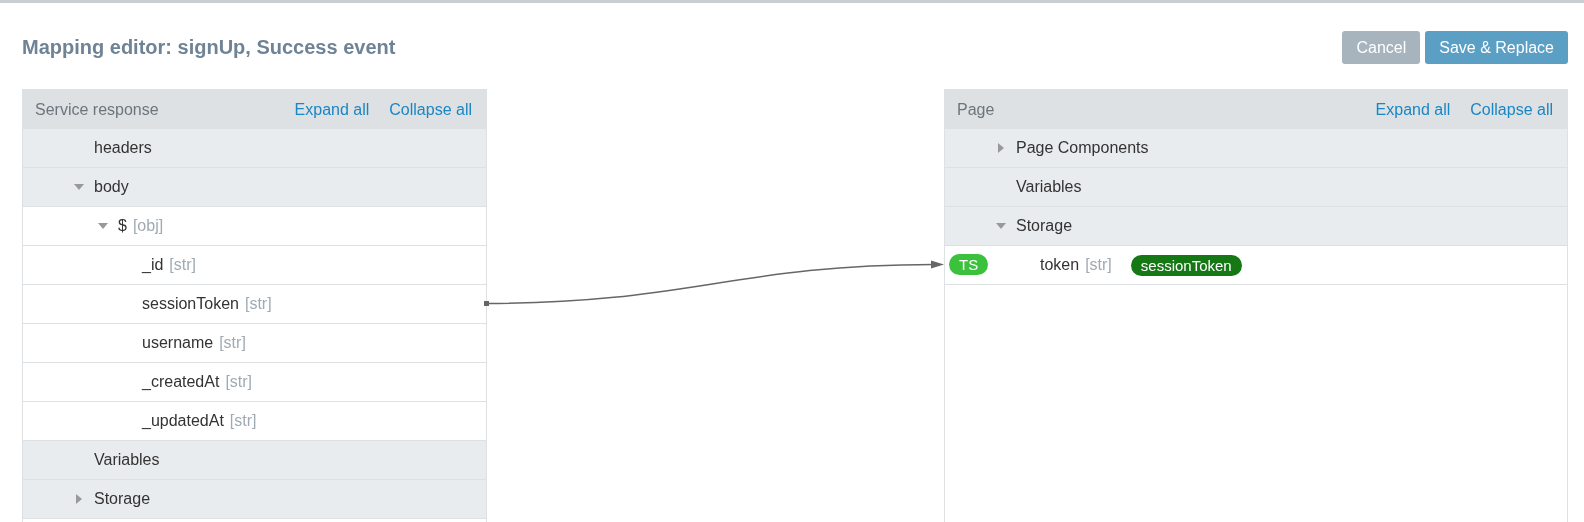 Image resolution: width=1584 pixels, height=522 pixels. I want to click on tree-row: body, so click(254, 187).